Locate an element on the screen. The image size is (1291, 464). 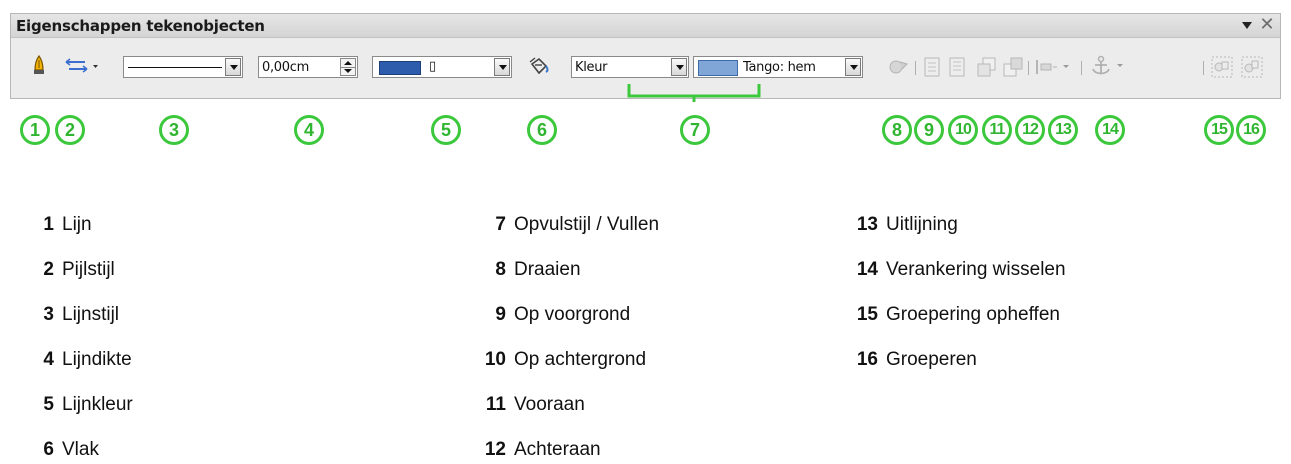
callout-1: 1 is located at coordinates (35, 130).